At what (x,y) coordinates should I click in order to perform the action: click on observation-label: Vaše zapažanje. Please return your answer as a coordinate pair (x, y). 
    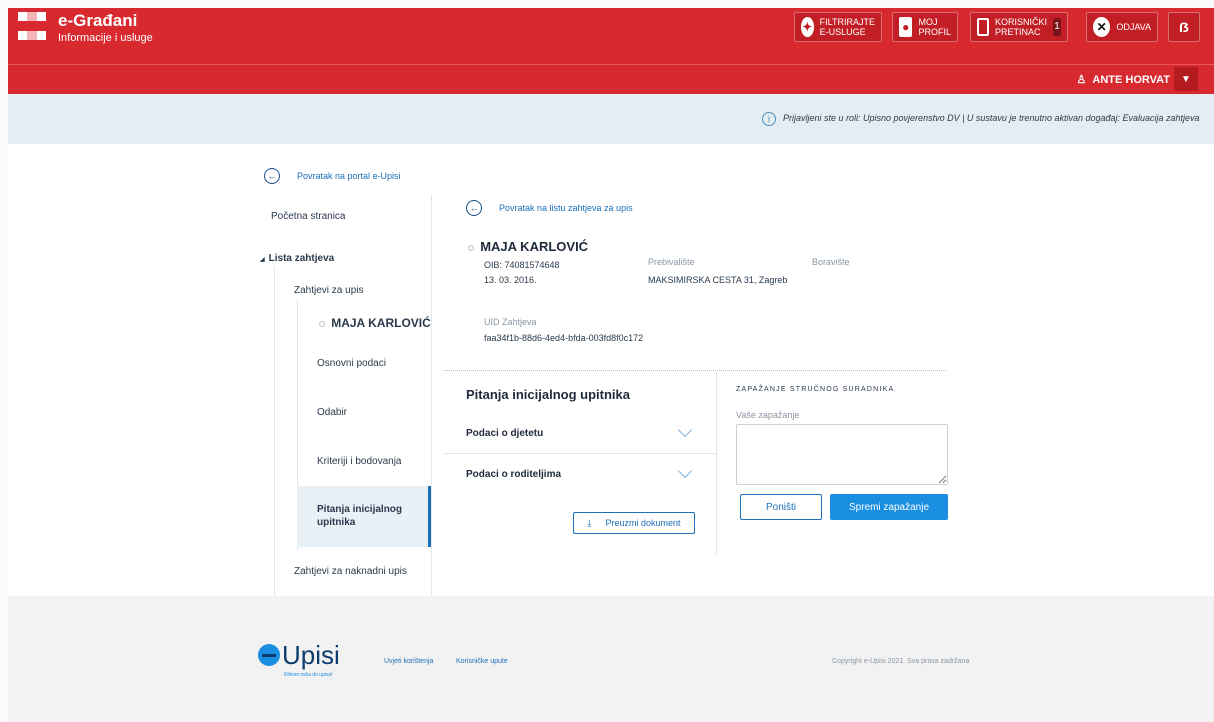
    Looking at the image, I should click on (768, 415).